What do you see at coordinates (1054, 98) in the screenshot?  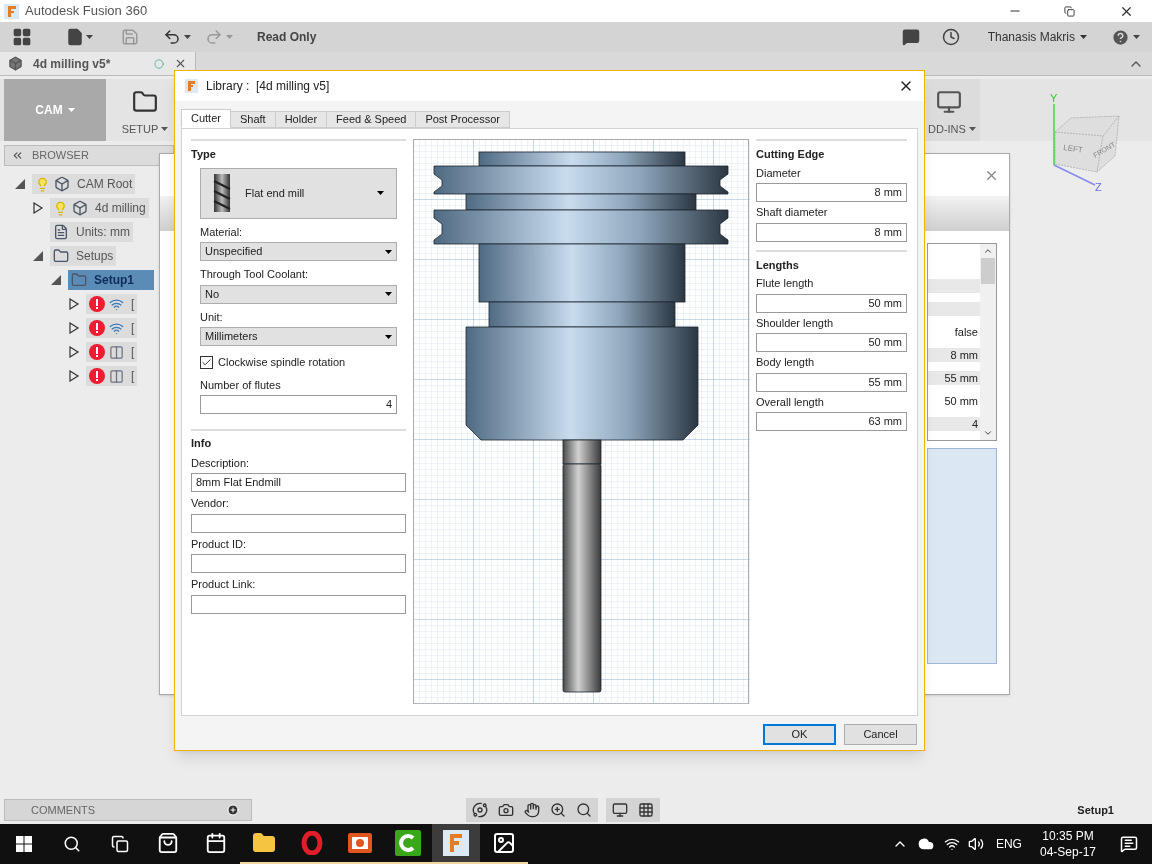 I see `axis-label: Y` at bounding box center [1054, 98].